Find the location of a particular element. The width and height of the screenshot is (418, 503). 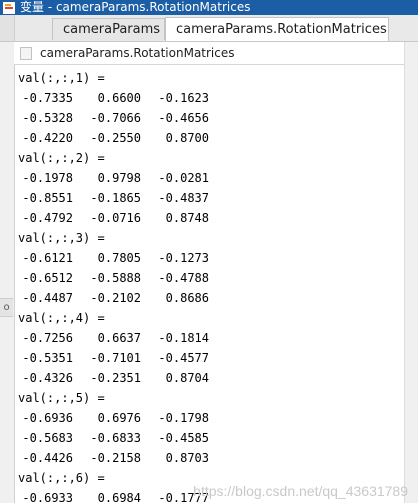

matrix-cell: -0.4220 is located at coordinates (47, 138).